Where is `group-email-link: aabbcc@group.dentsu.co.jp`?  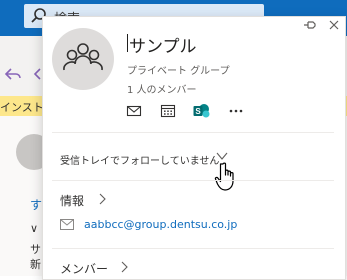 group-email-link: aabbcc@group.dentsu.co.jp is located at coordinates (160, 224).